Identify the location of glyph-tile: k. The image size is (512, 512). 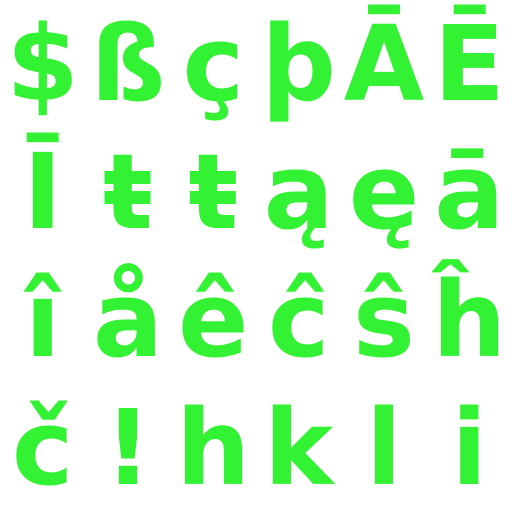
(299, 448).